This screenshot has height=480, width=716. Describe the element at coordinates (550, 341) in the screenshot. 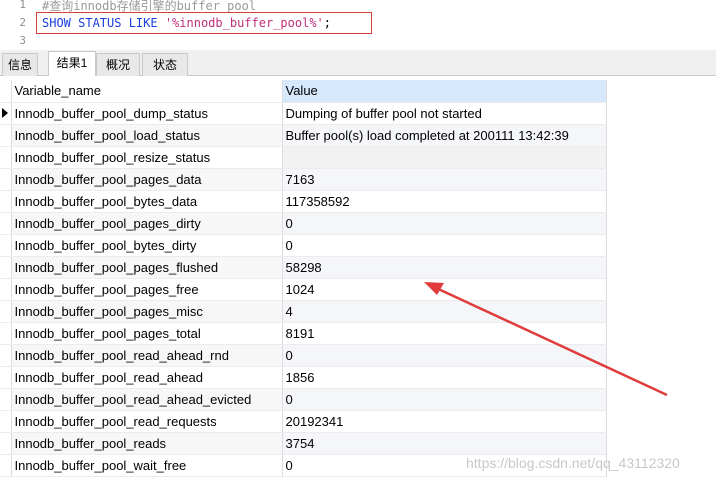

I see `arrow-shaft` at that location.